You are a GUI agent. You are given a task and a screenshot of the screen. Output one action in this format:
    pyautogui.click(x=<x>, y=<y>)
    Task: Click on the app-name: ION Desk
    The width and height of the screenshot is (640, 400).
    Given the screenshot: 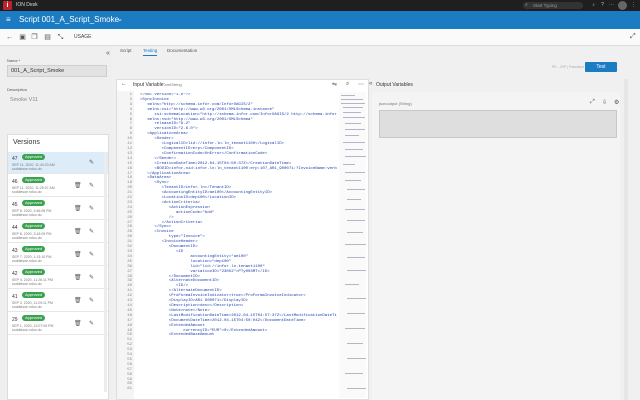 What is the action you would take?
    pyautogui.click(x=27, y=5)
    